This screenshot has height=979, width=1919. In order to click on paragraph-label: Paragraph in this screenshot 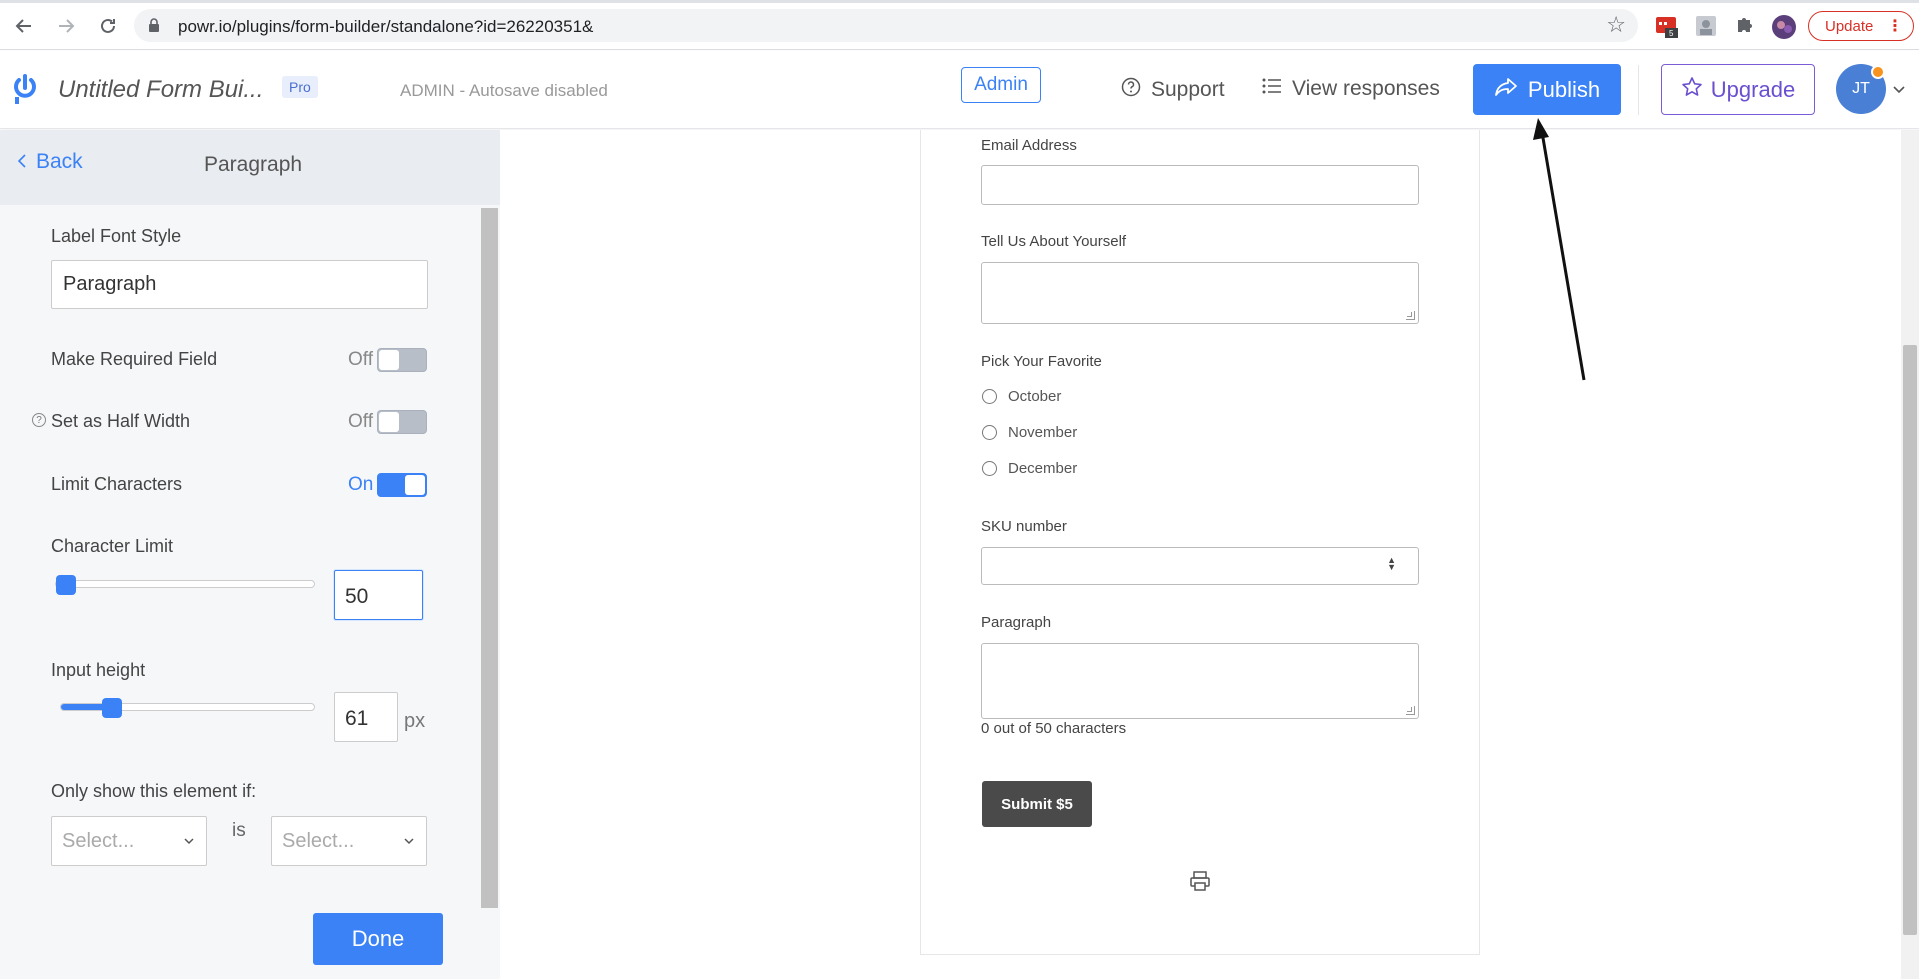, I will do `click(1016, 622)`.